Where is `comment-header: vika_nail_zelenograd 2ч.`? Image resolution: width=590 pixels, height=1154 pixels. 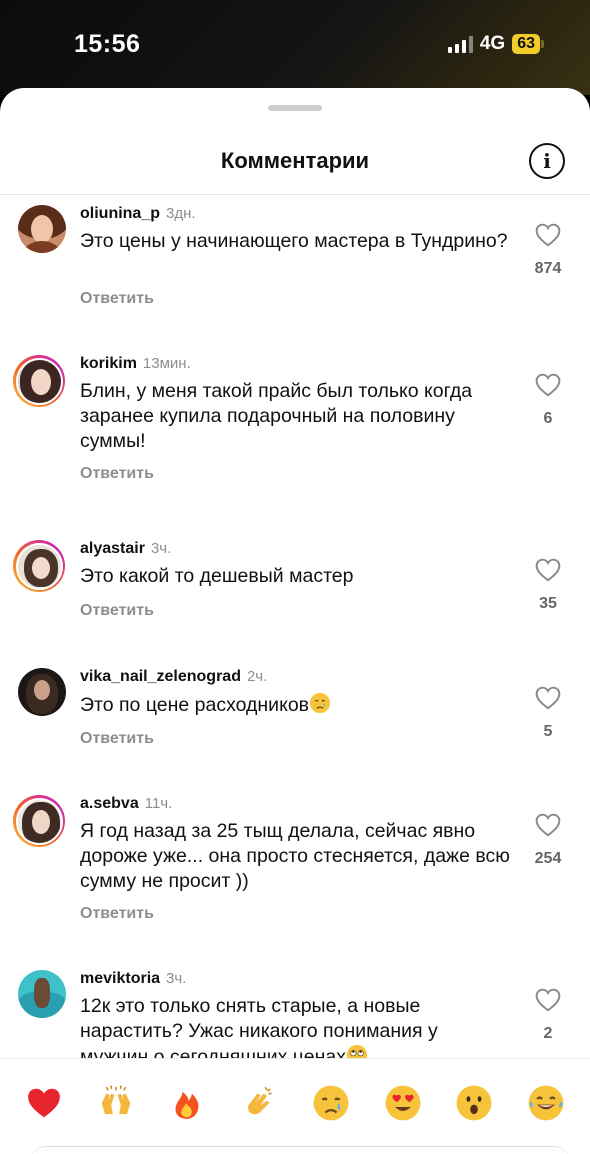
comment-header: vika_nail_zelenograd 2ч. is located at coordinates (173, 677).